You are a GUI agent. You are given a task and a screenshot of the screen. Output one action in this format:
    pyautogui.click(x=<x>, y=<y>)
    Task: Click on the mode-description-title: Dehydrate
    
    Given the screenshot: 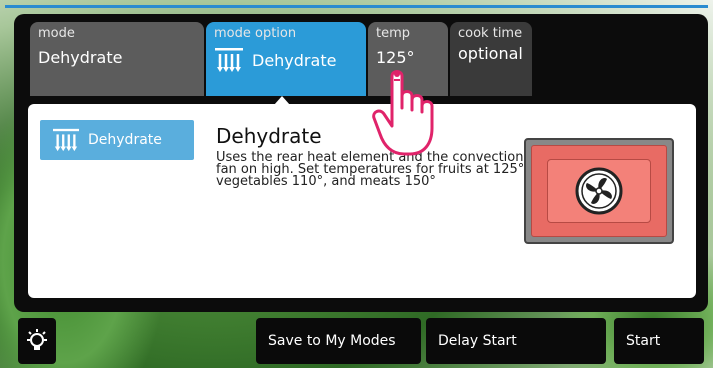 What is the action you would take?
    pyautogui.click(x=269, y=136)
    